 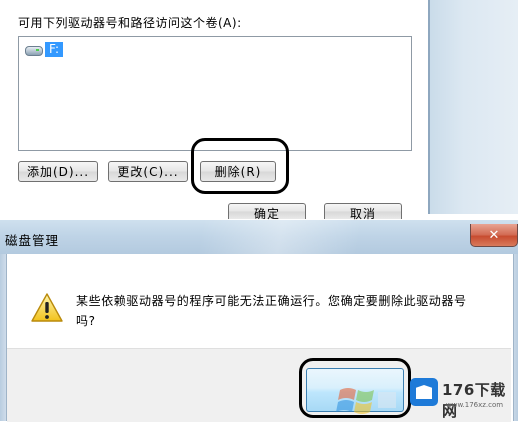 I want to click on confirm-message-line-1: 某些依赖驱动器号的程序可能无法正确运行。您确定要删除此驱动器号, so click(x=271, y=301).